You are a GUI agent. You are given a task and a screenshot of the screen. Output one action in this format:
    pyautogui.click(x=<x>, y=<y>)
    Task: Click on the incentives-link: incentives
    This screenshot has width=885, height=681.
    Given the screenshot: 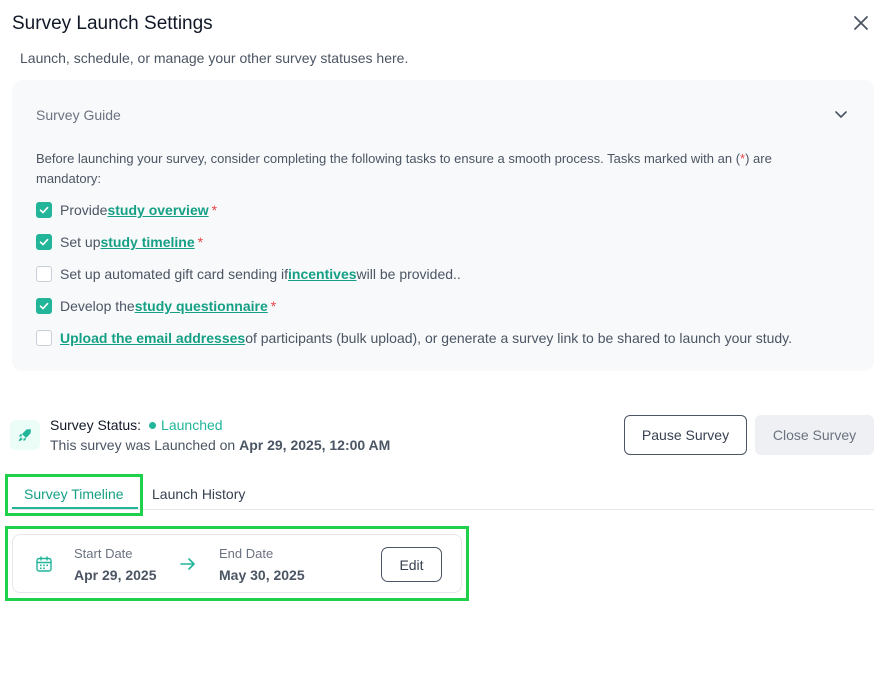 What is the action you would take?
    pyautogui.click(x=322, y=274)
    